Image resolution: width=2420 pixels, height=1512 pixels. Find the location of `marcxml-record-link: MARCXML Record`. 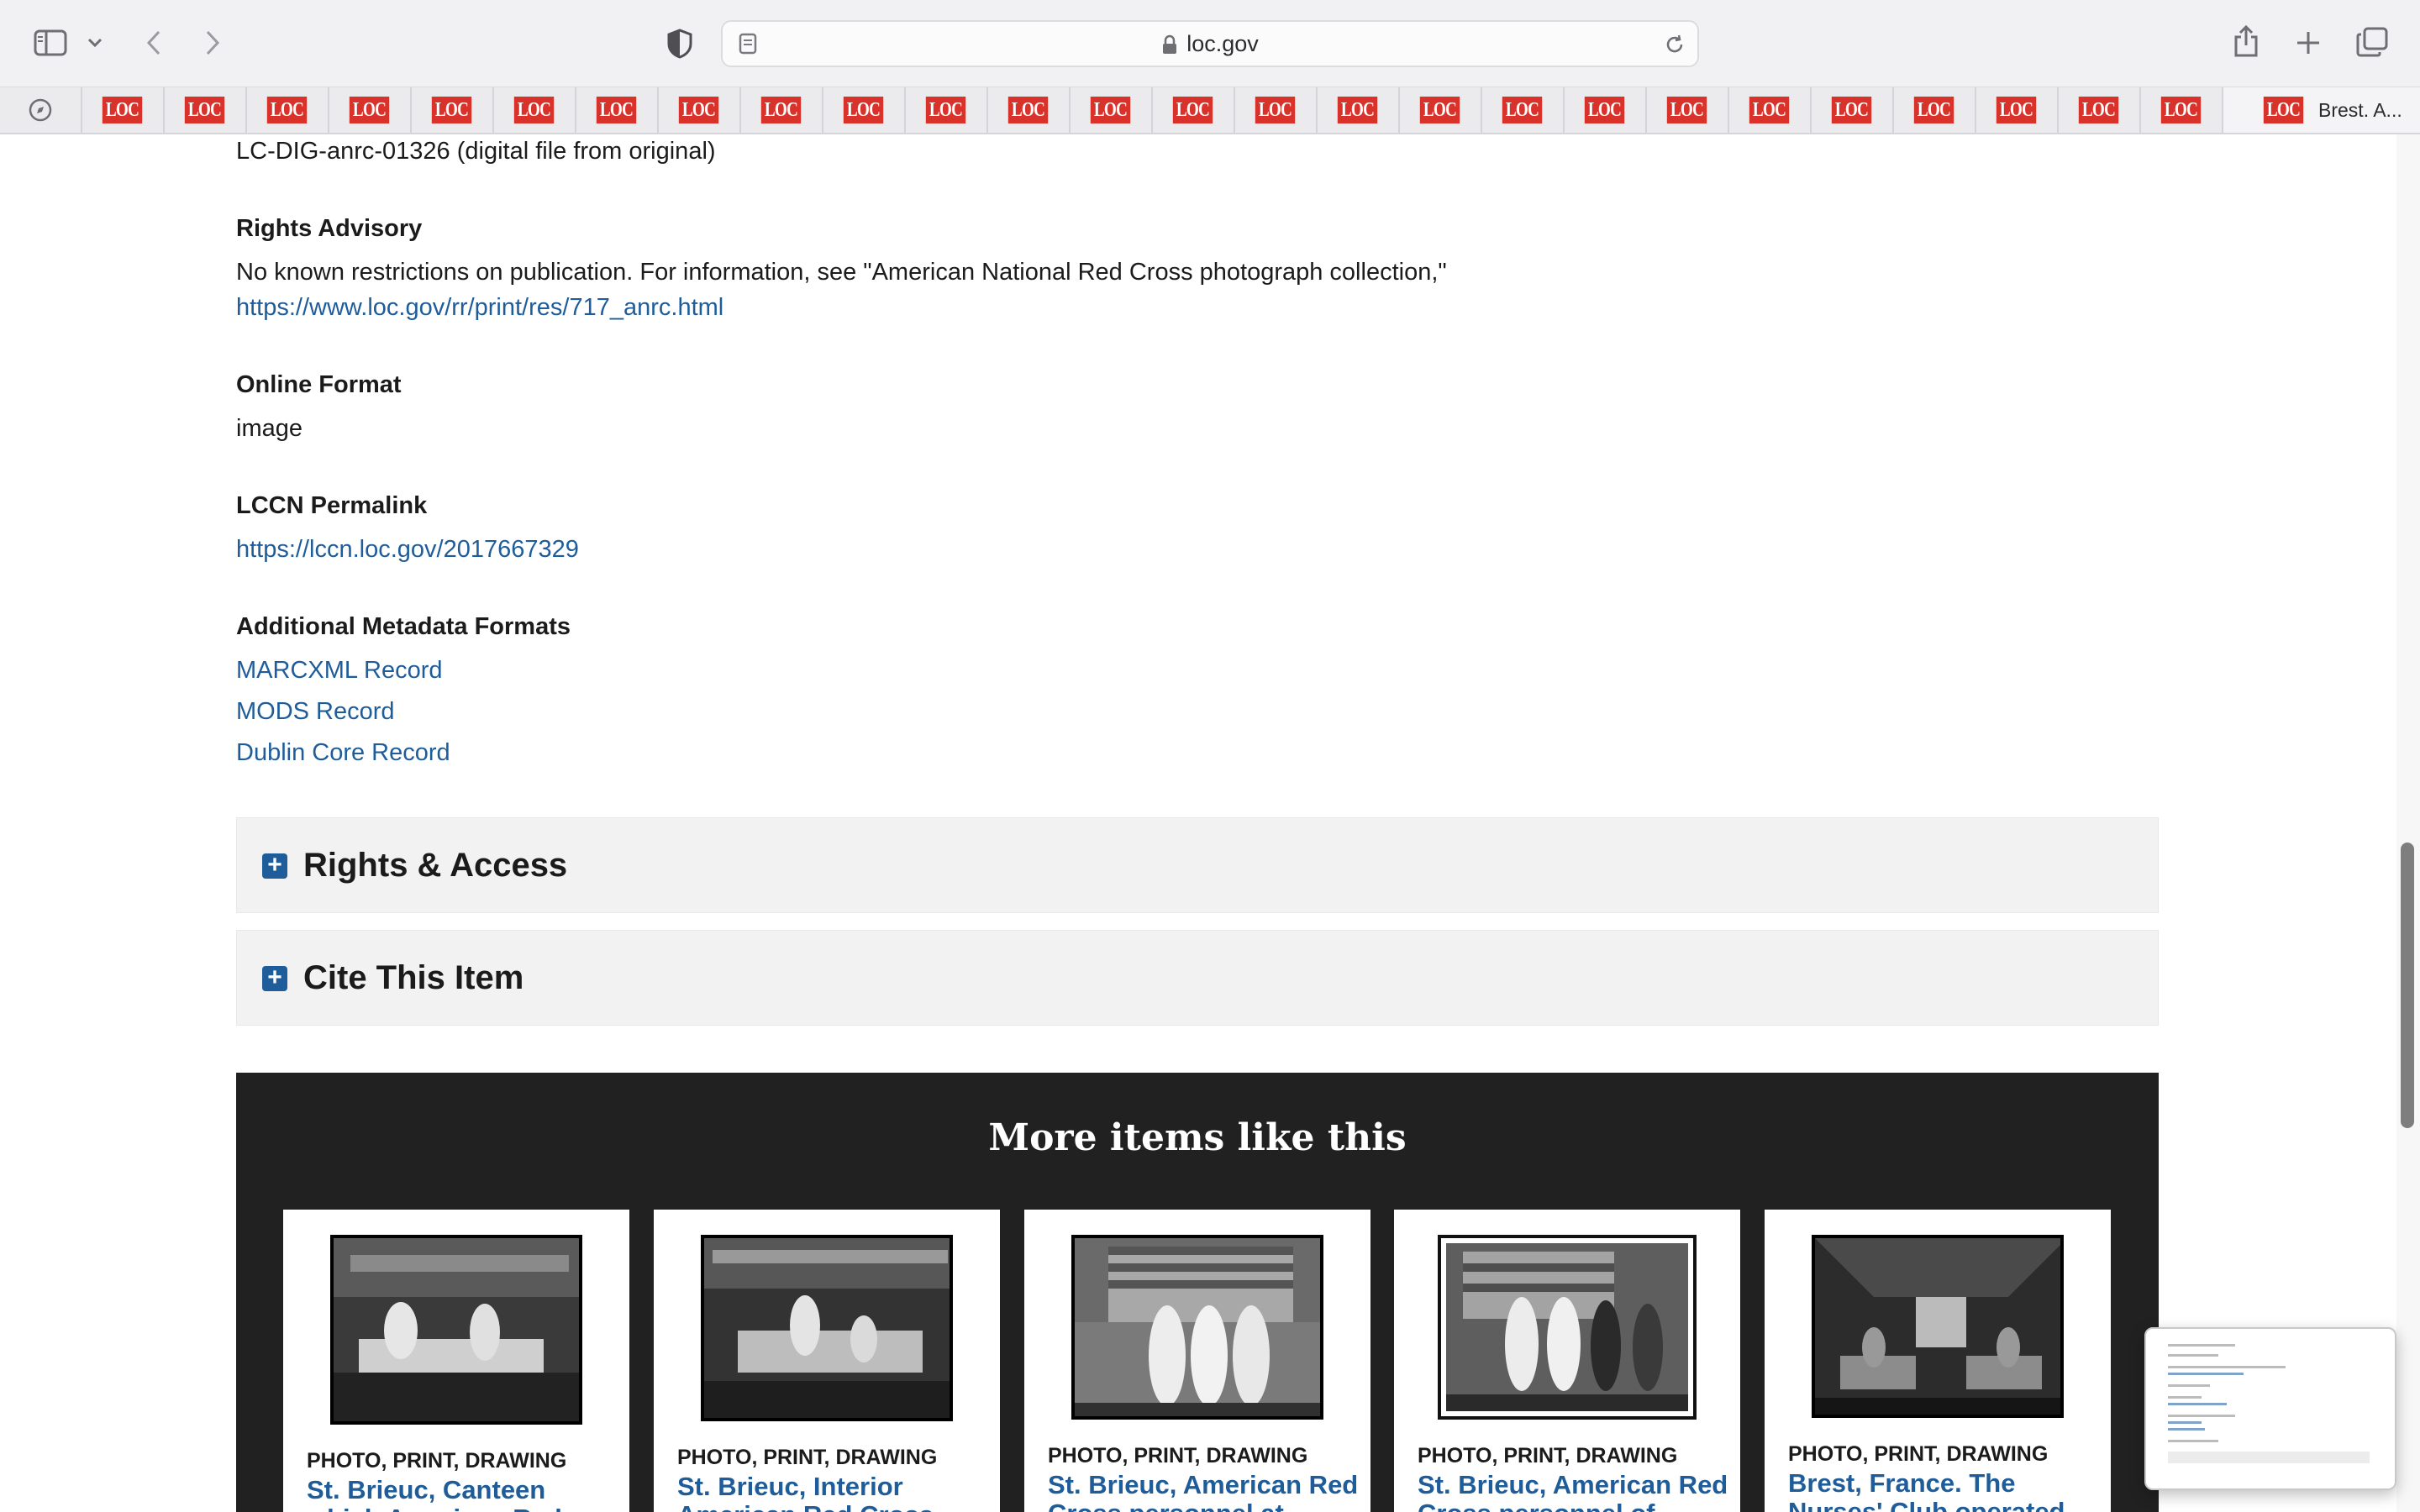

marcxml-record-link: MARCXML Record is located at coordinates (339, 671).